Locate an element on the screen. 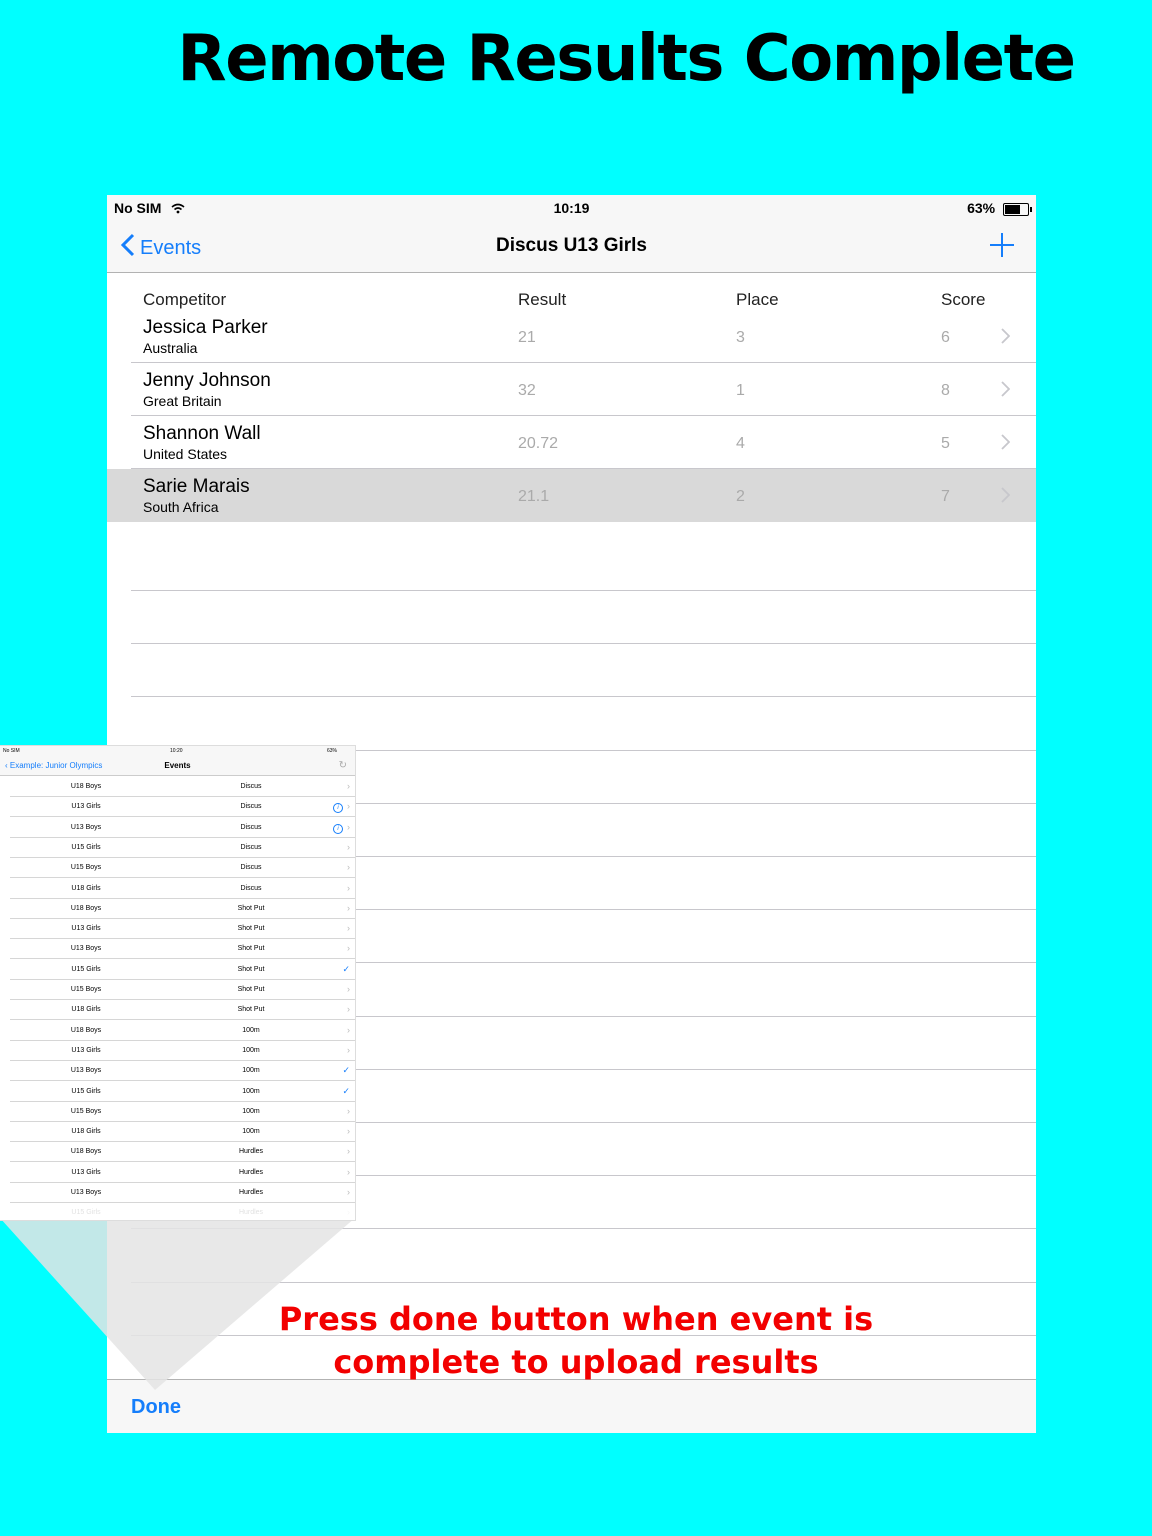  navigation-bar: Events Discus U13 Girls is located at coordinates (571, 247).